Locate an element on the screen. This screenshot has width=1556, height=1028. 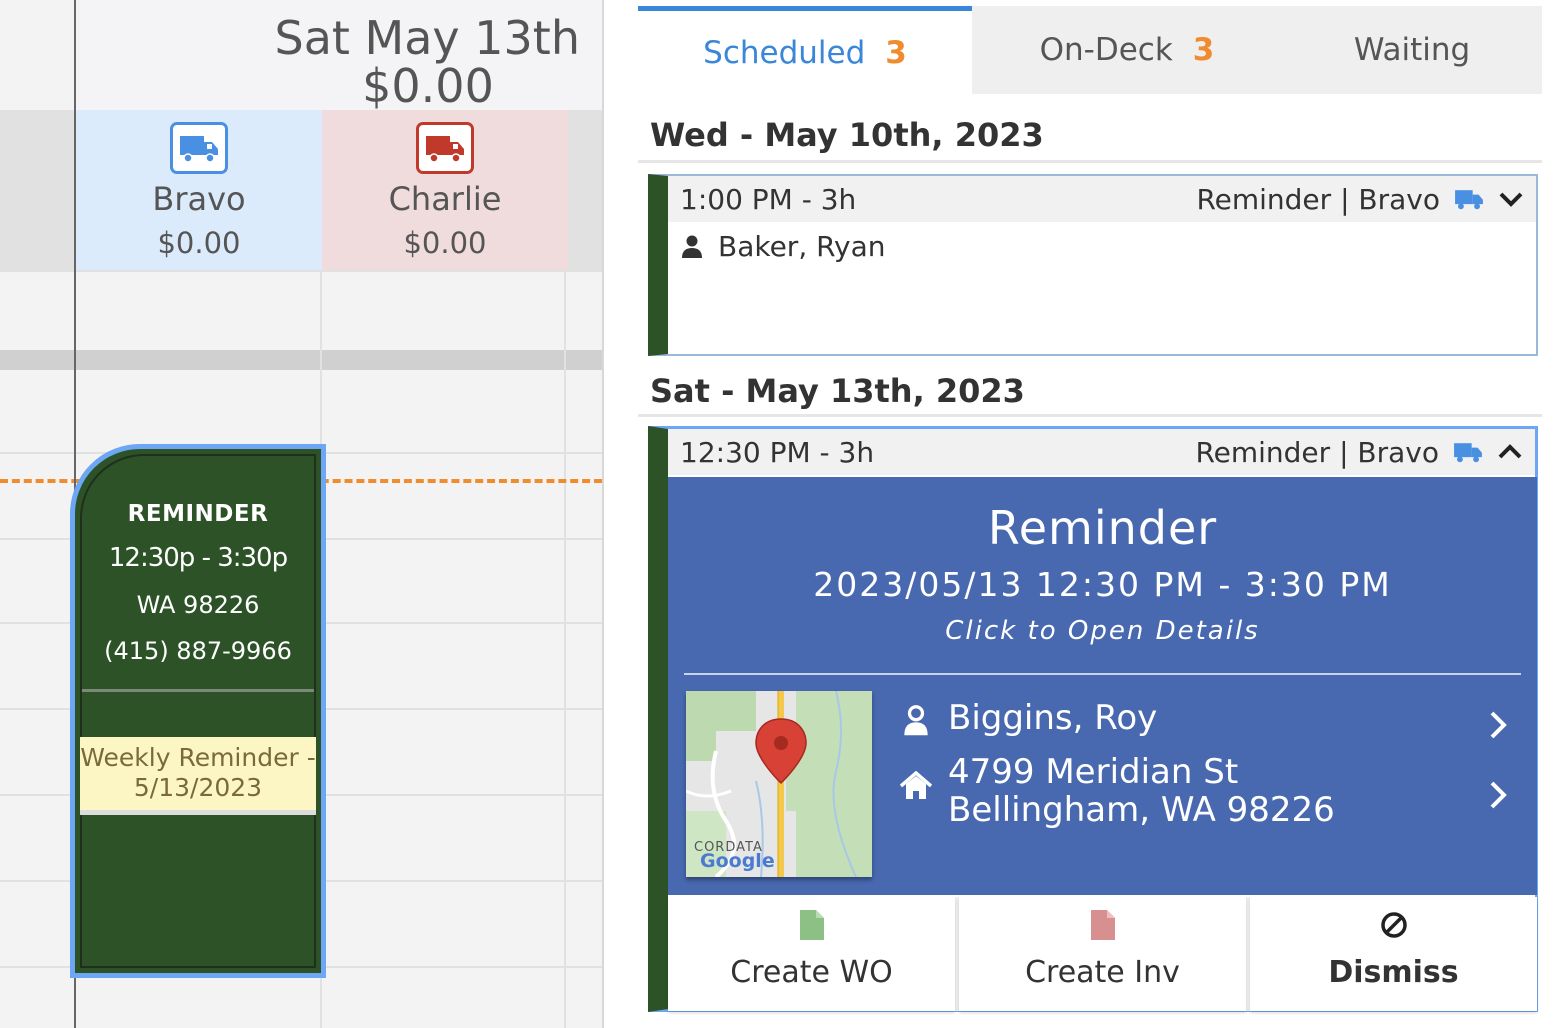
chevron-down-icon is located at coordinates (1511, 199).